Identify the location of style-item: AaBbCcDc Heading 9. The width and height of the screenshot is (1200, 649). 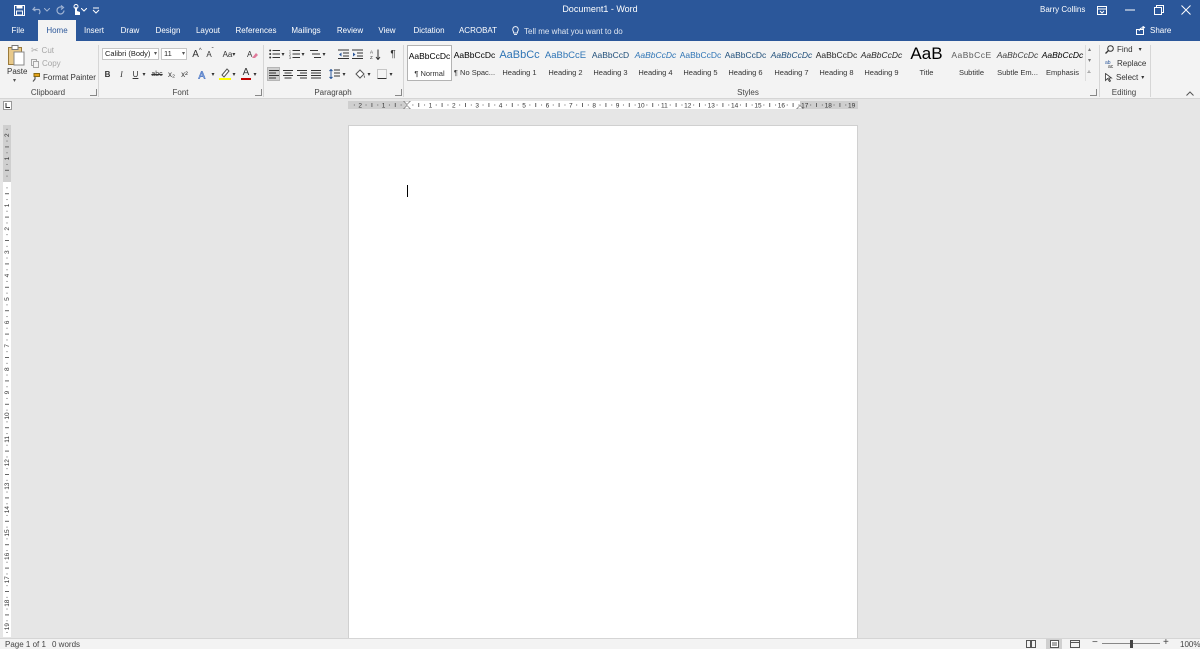
(881, 63).